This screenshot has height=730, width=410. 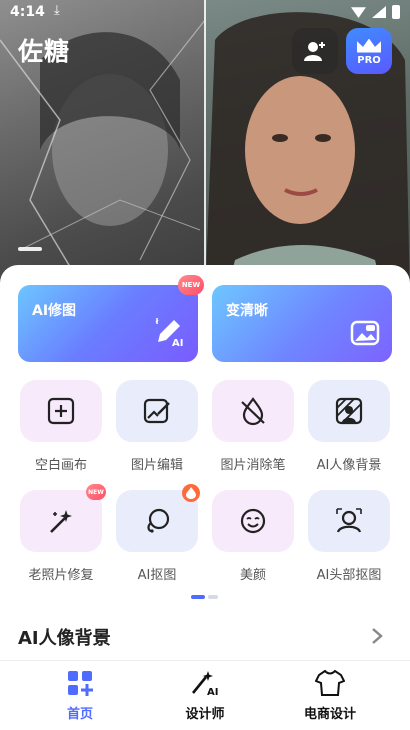 I want to click on banner-dot, so click(x=30, y=249).